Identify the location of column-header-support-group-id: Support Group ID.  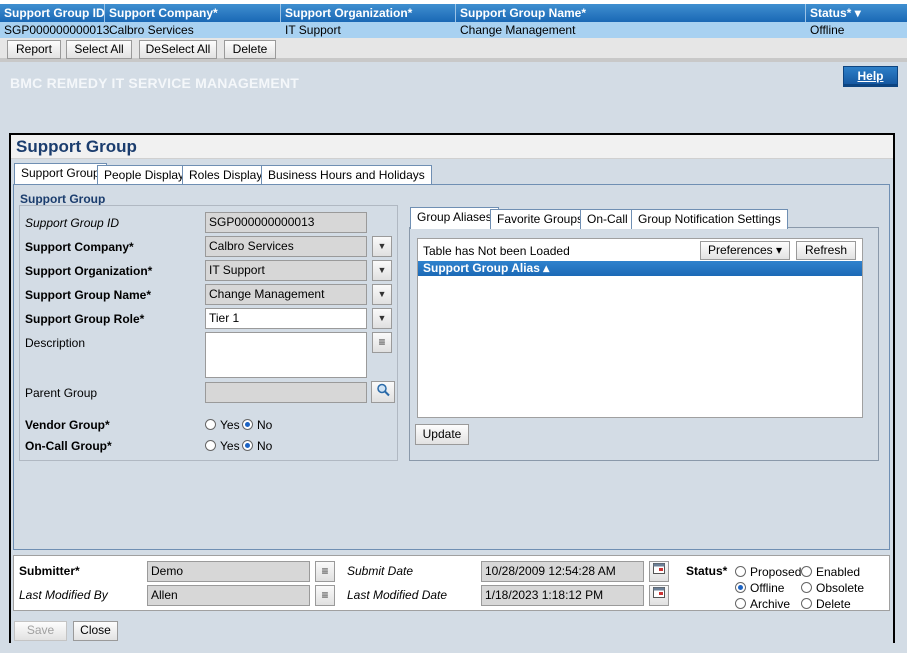
(52, 13).